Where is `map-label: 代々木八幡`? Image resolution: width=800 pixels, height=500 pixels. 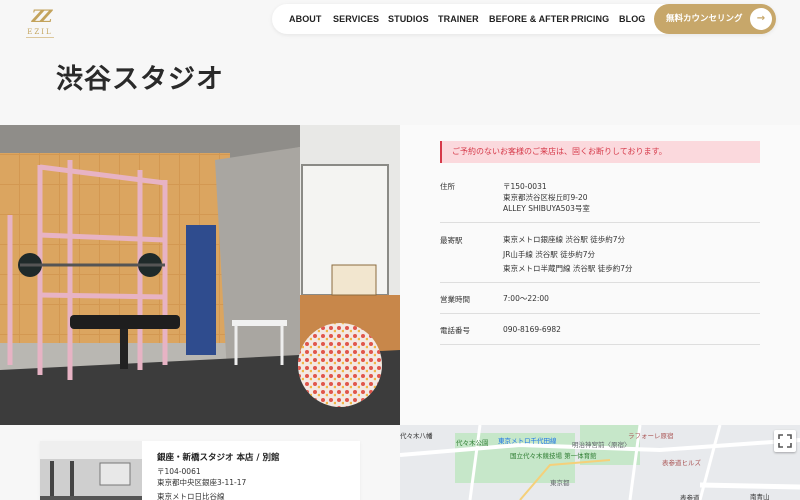 map-label: 代々木八幡 is located at coordinates (416, 436).